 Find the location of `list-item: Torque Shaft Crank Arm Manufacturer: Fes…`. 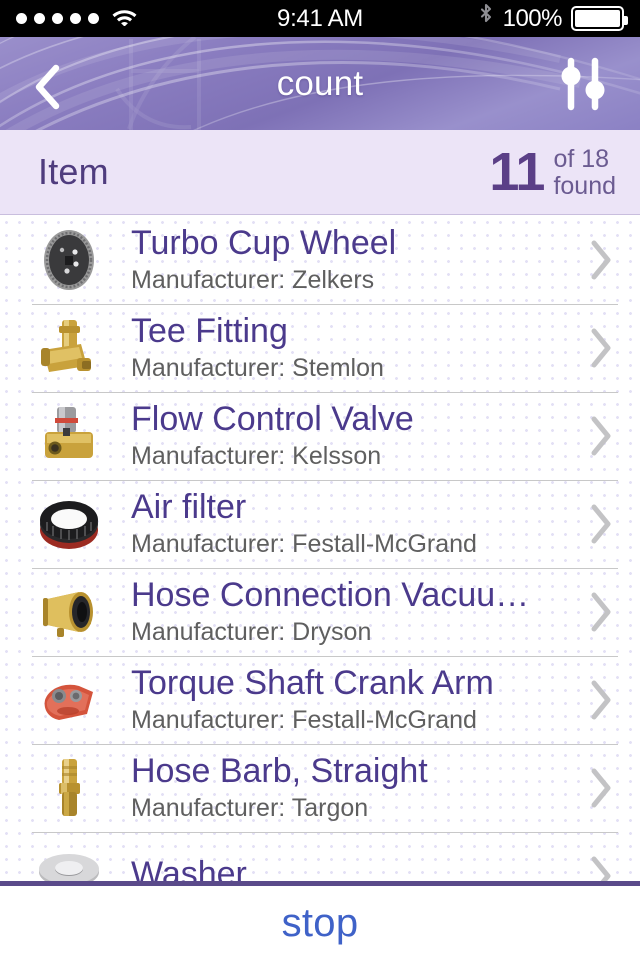

list-item: Torque Shaft Crank Arm Manufacturer: Fes… is located at coordinates (320, 700).